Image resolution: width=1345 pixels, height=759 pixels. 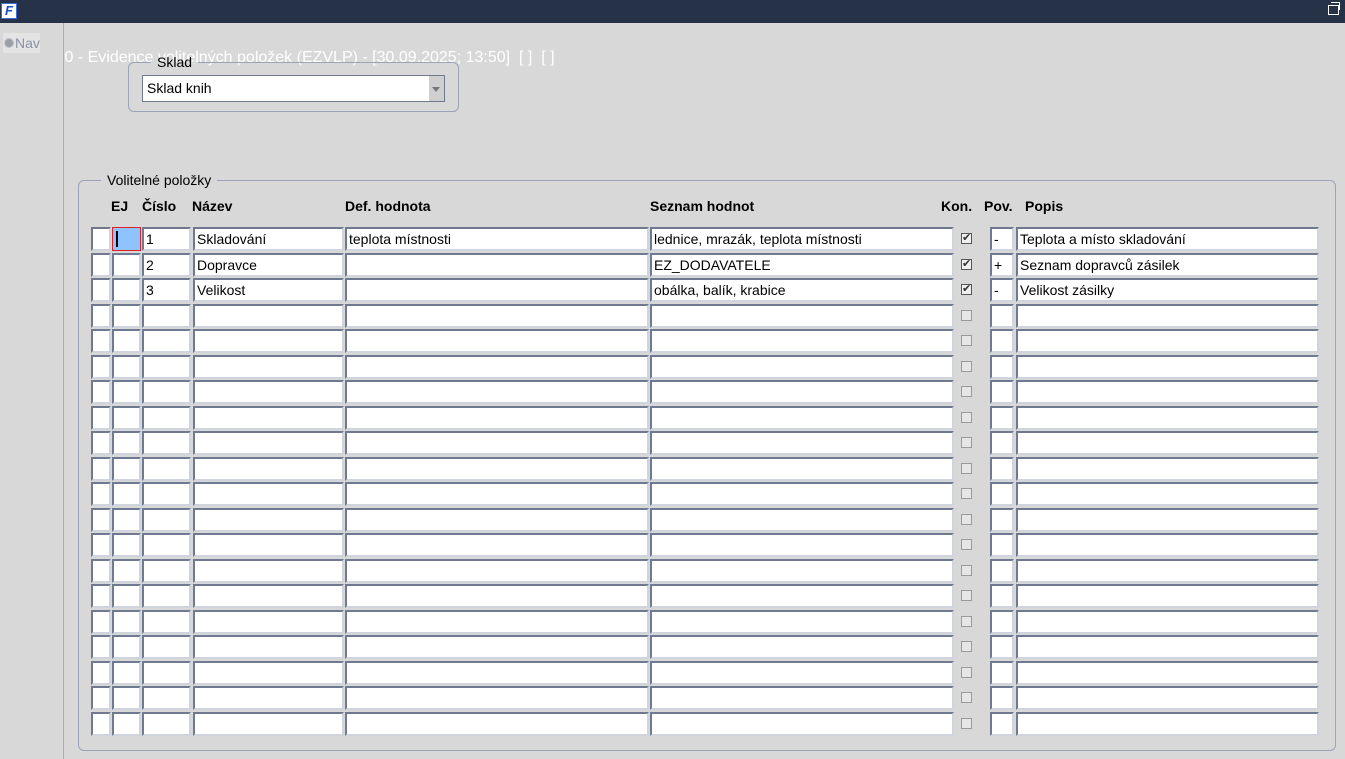 What do you see at coordinates (1167, 265) in the screenshot?
I see `popis-field: Seznam dopravců zásilek` at bounding box center [1167, 265].